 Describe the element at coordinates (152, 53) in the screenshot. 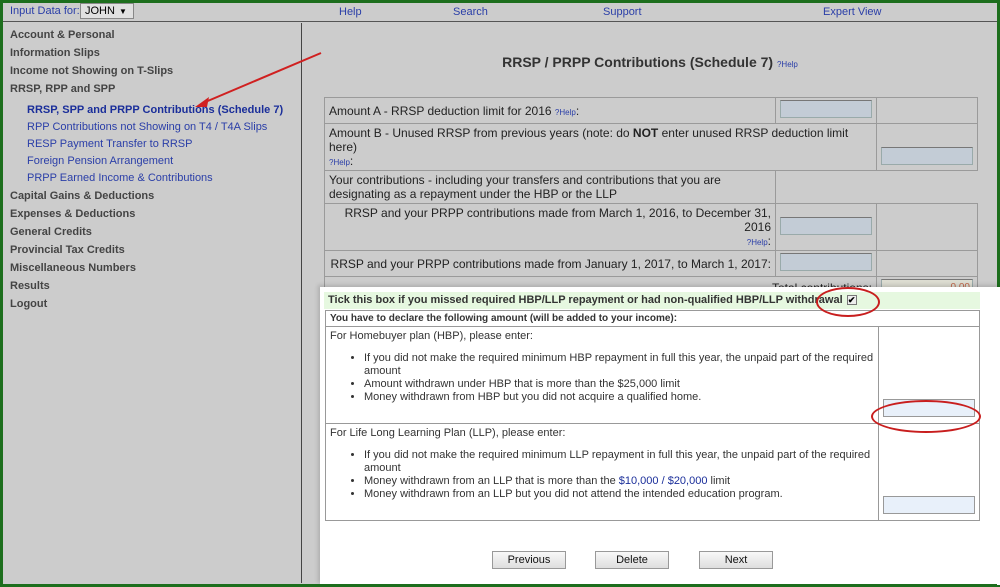

I see `sidebar-item-information-slips: Information Slips` at that location.